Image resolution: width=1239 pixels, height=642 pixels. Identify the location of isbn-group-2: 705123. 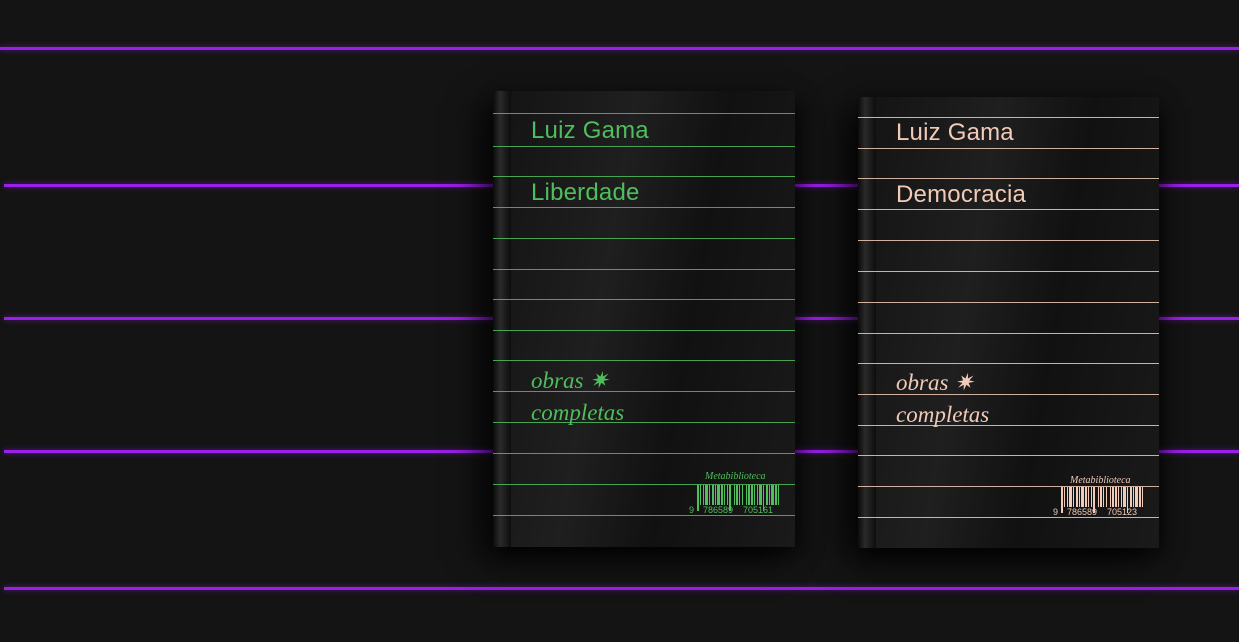
(1122, 512).